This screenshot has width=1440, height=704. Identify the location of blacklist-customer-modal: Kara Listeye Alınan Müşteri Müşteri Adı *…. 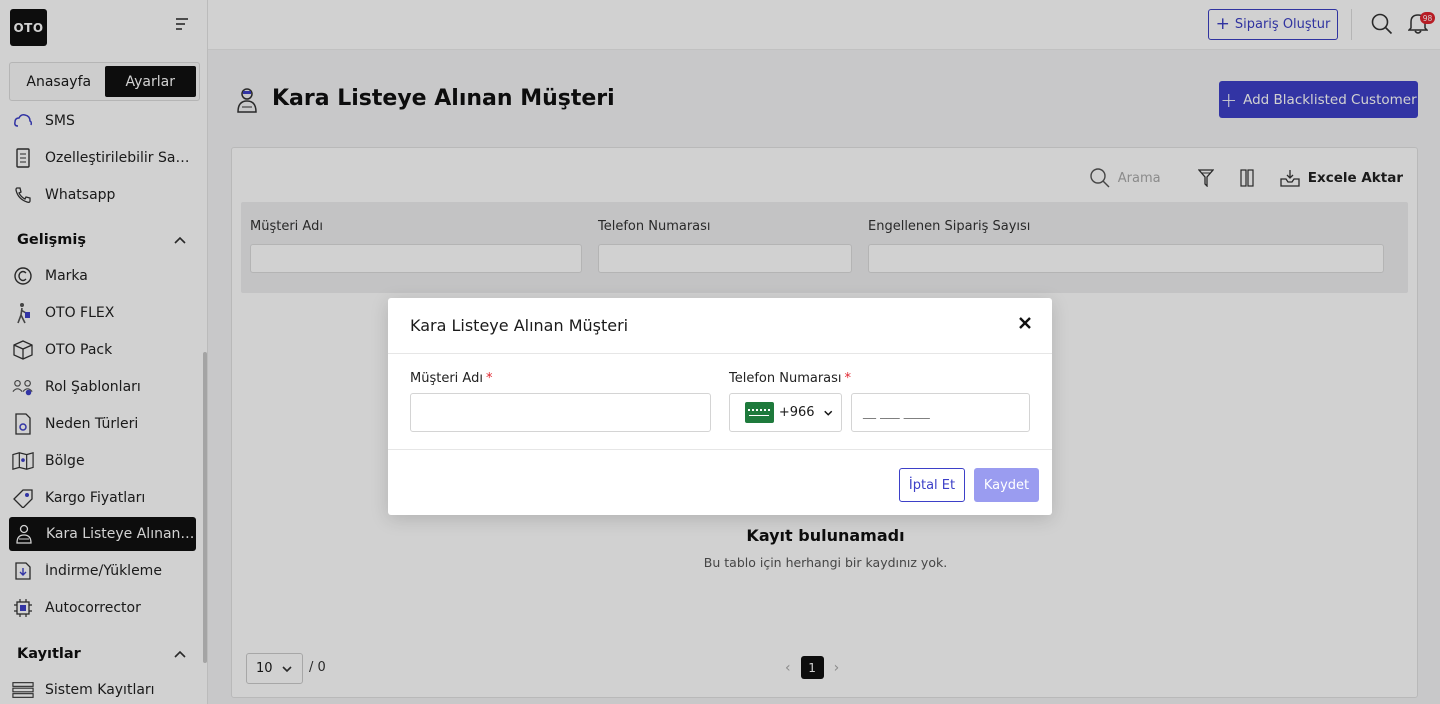
(720, 406).